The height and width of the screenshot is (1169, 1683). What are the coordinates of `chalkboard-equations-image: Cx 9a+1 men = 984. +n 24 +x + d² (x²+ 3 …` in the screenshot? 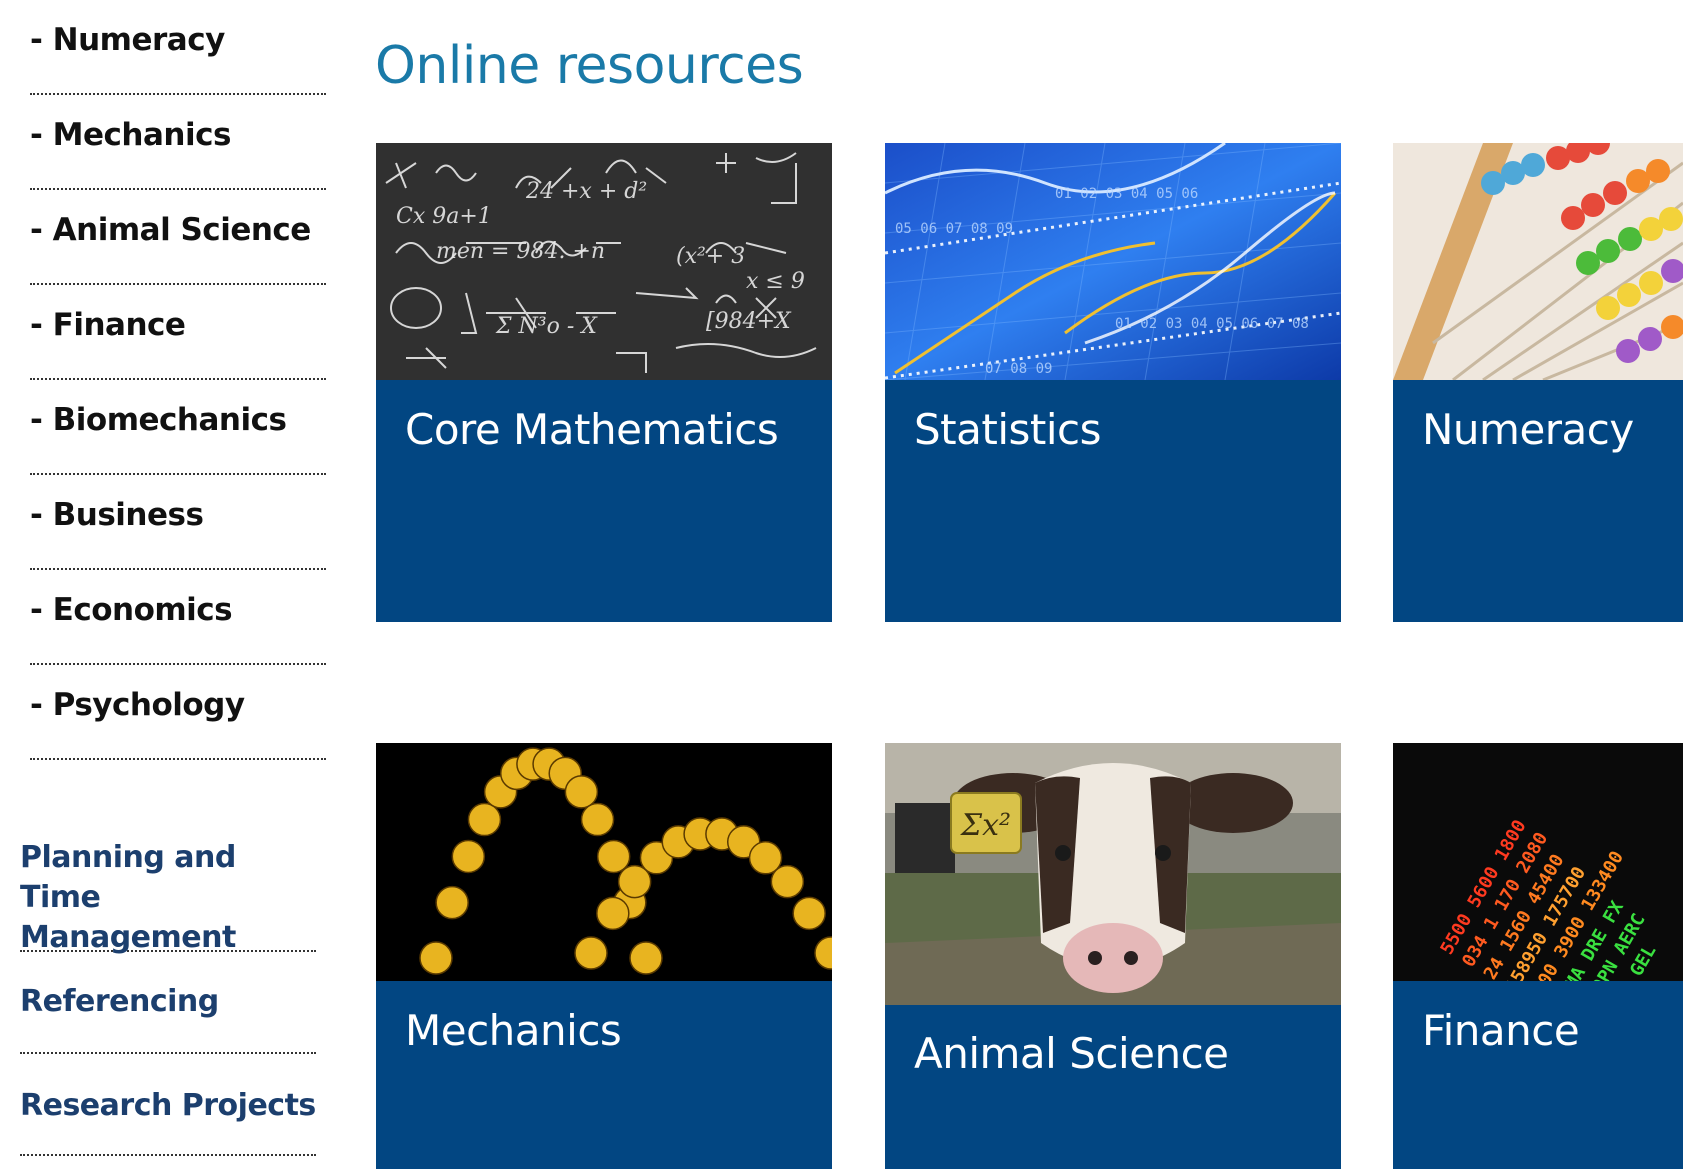 It's located at (604, 261).